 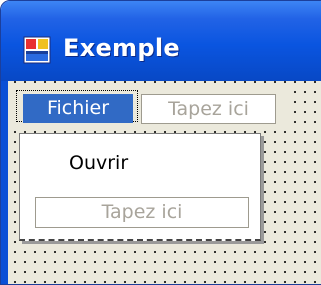 What do you see at coordinates (78, 108) in the screenshot?
I see `menu-item-fichier: Fichier` at bounding box center [78, 108].